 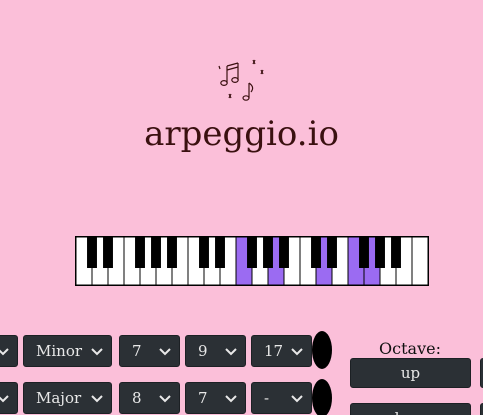 I want to click on octave-label: Octave:, so click(x=410, y=348).